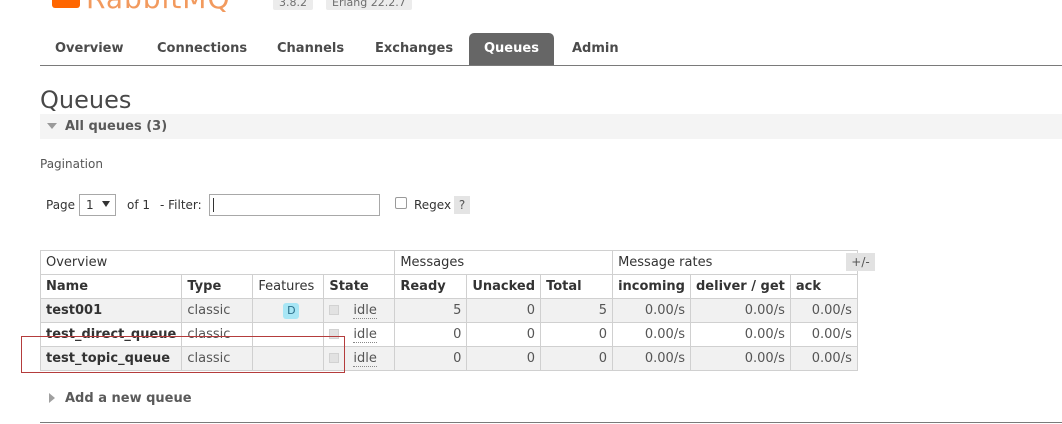 Image resolution: width=1062 pixels, height=424 pixels. Describe the element at coordinates (71, 164) in the screenshot. I see `pagination-label: Pagination` at that location.